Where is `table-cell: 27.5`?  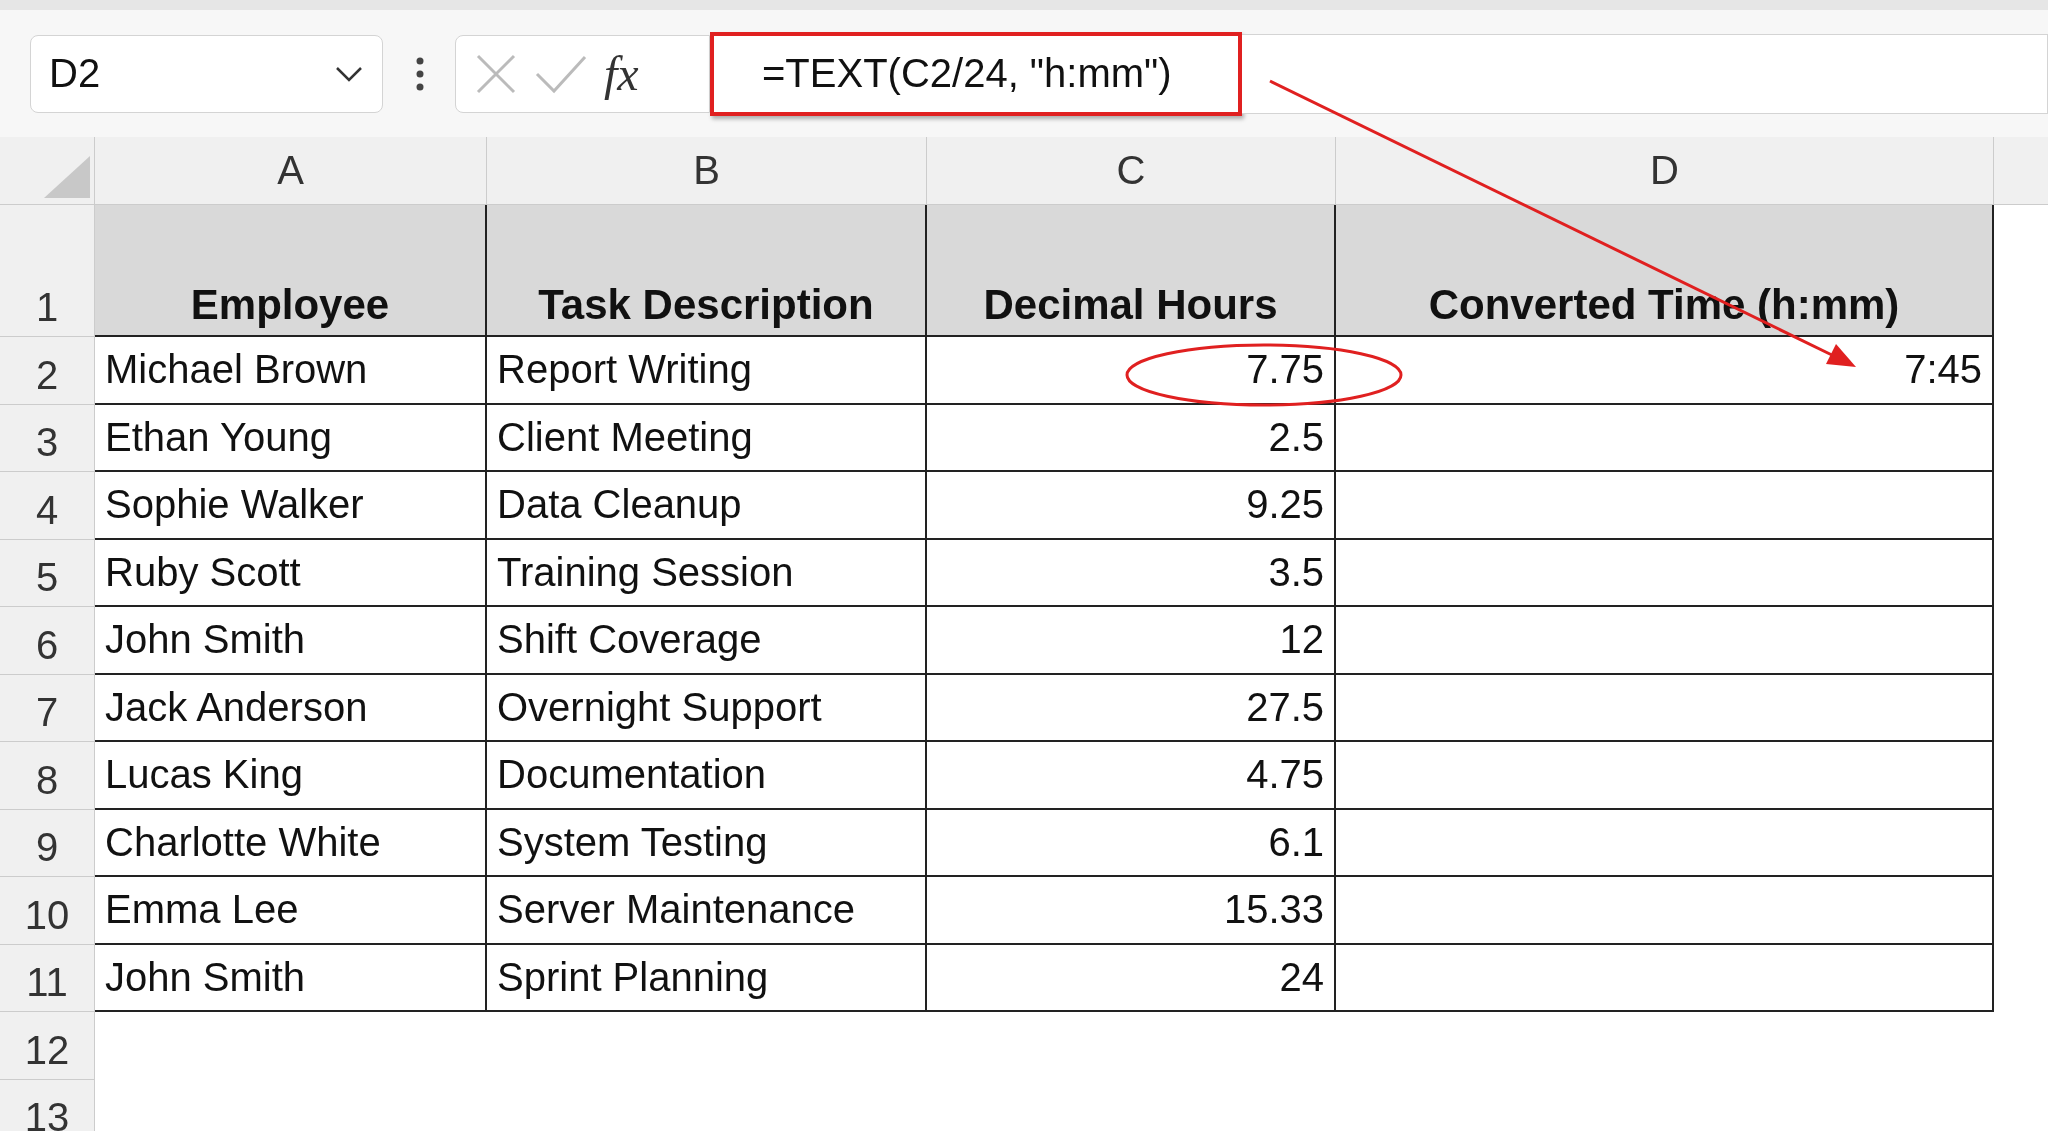 table-cell: 27.5 is located at coordinates (1131, 708).